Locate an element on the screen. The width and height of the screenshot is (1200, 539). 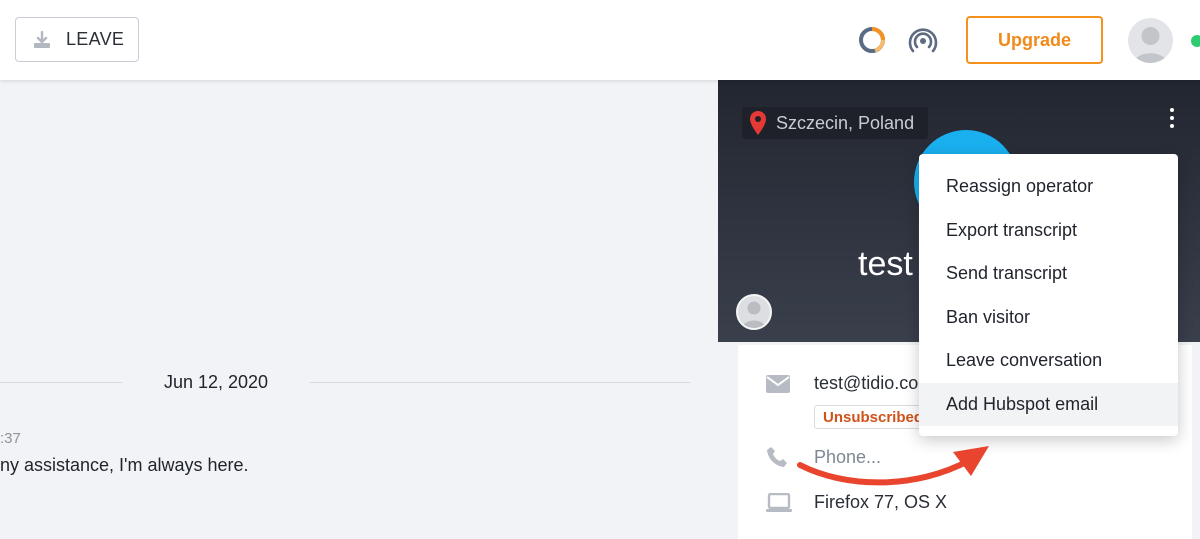
top-bar: LEAVE Upgrade is located at coordinates (600, 40).